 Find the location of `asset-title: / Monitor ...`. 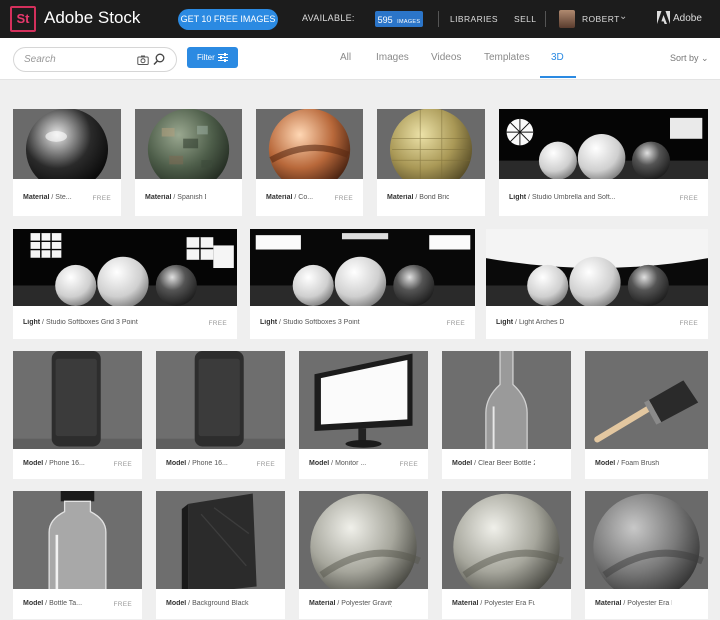

asset-title: / Monitor ... is located at coordinates (347, 463).